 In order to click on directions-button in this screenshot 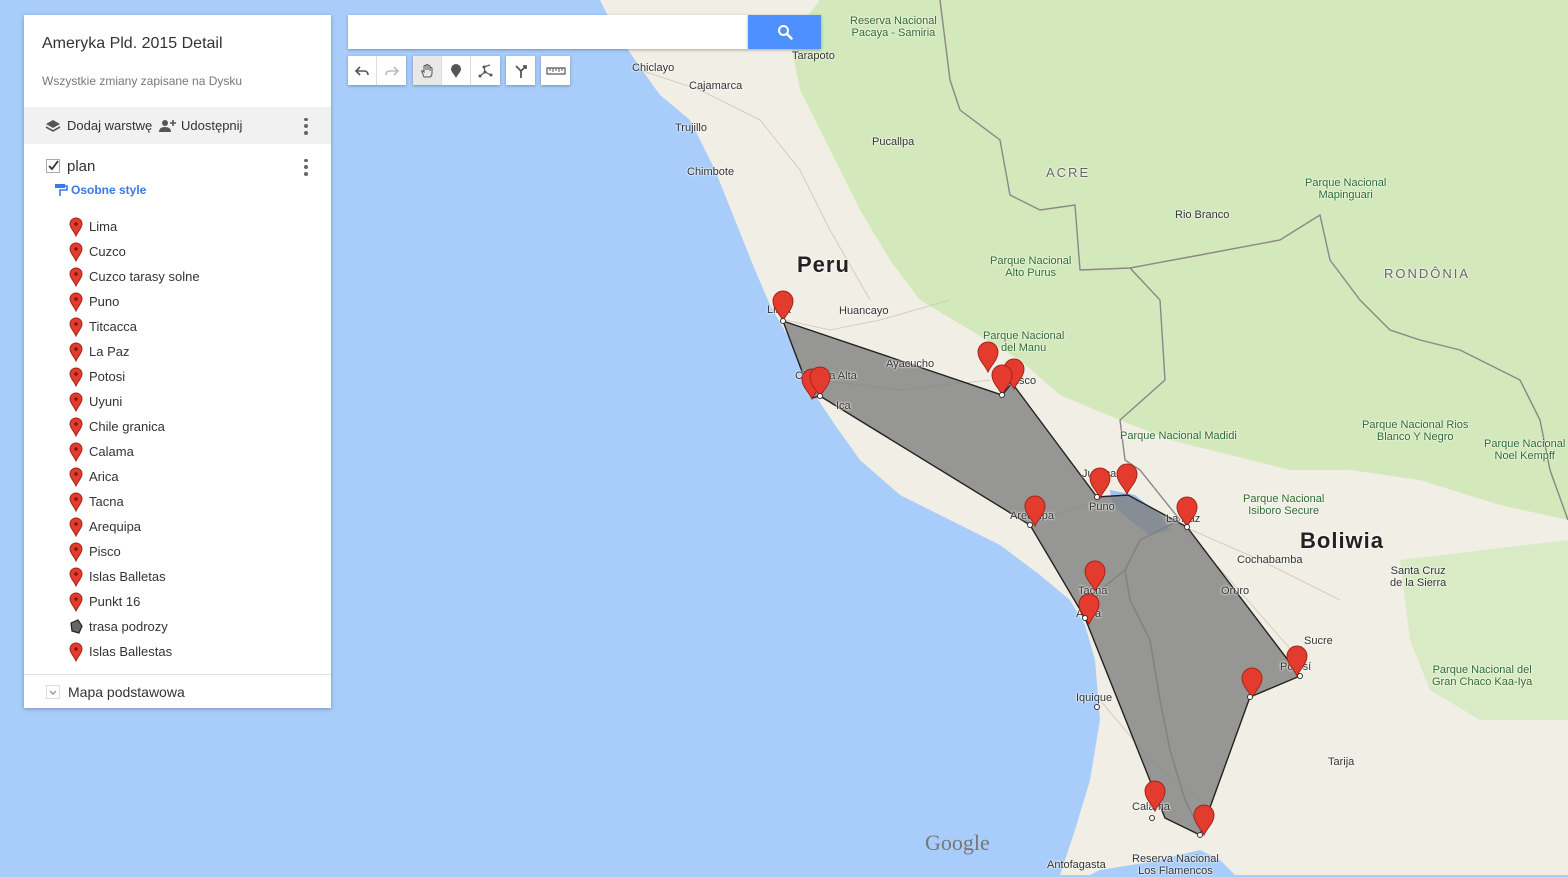, I will do `click(520, 70)`.